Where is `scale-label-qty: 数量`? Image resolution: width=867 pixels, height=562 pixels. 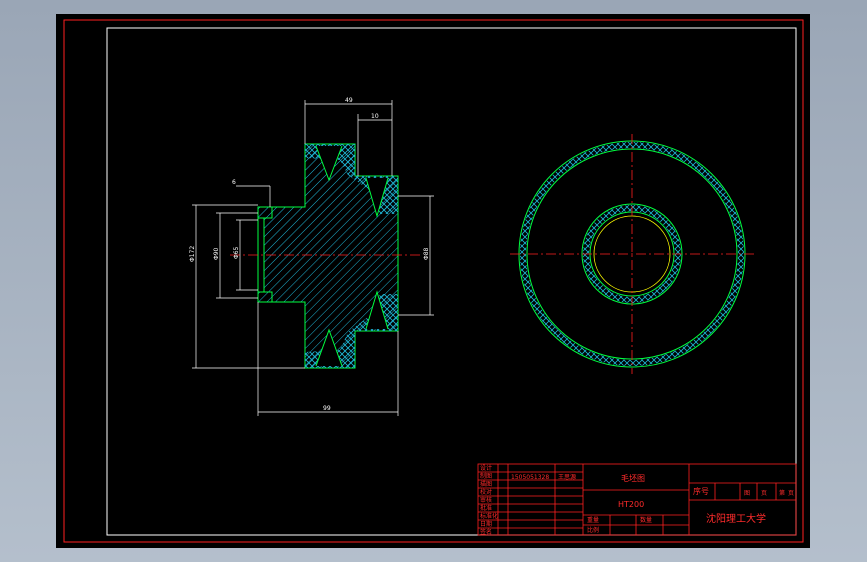 scale-label-qty: 数量 is located at coordinates (646, 520).